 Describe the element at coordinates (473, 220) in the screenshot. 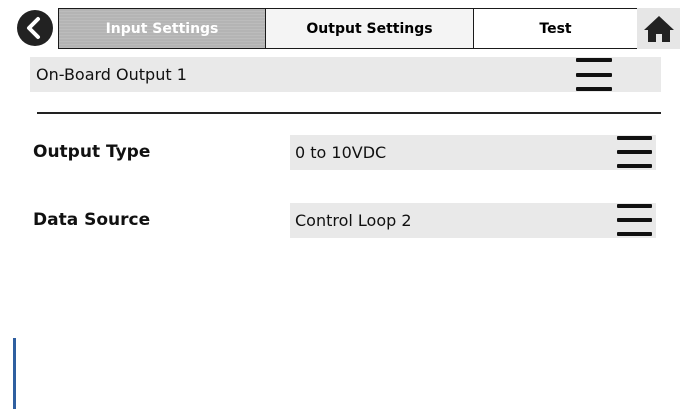

I see `data-source-select: Control Loop 2` at that location.